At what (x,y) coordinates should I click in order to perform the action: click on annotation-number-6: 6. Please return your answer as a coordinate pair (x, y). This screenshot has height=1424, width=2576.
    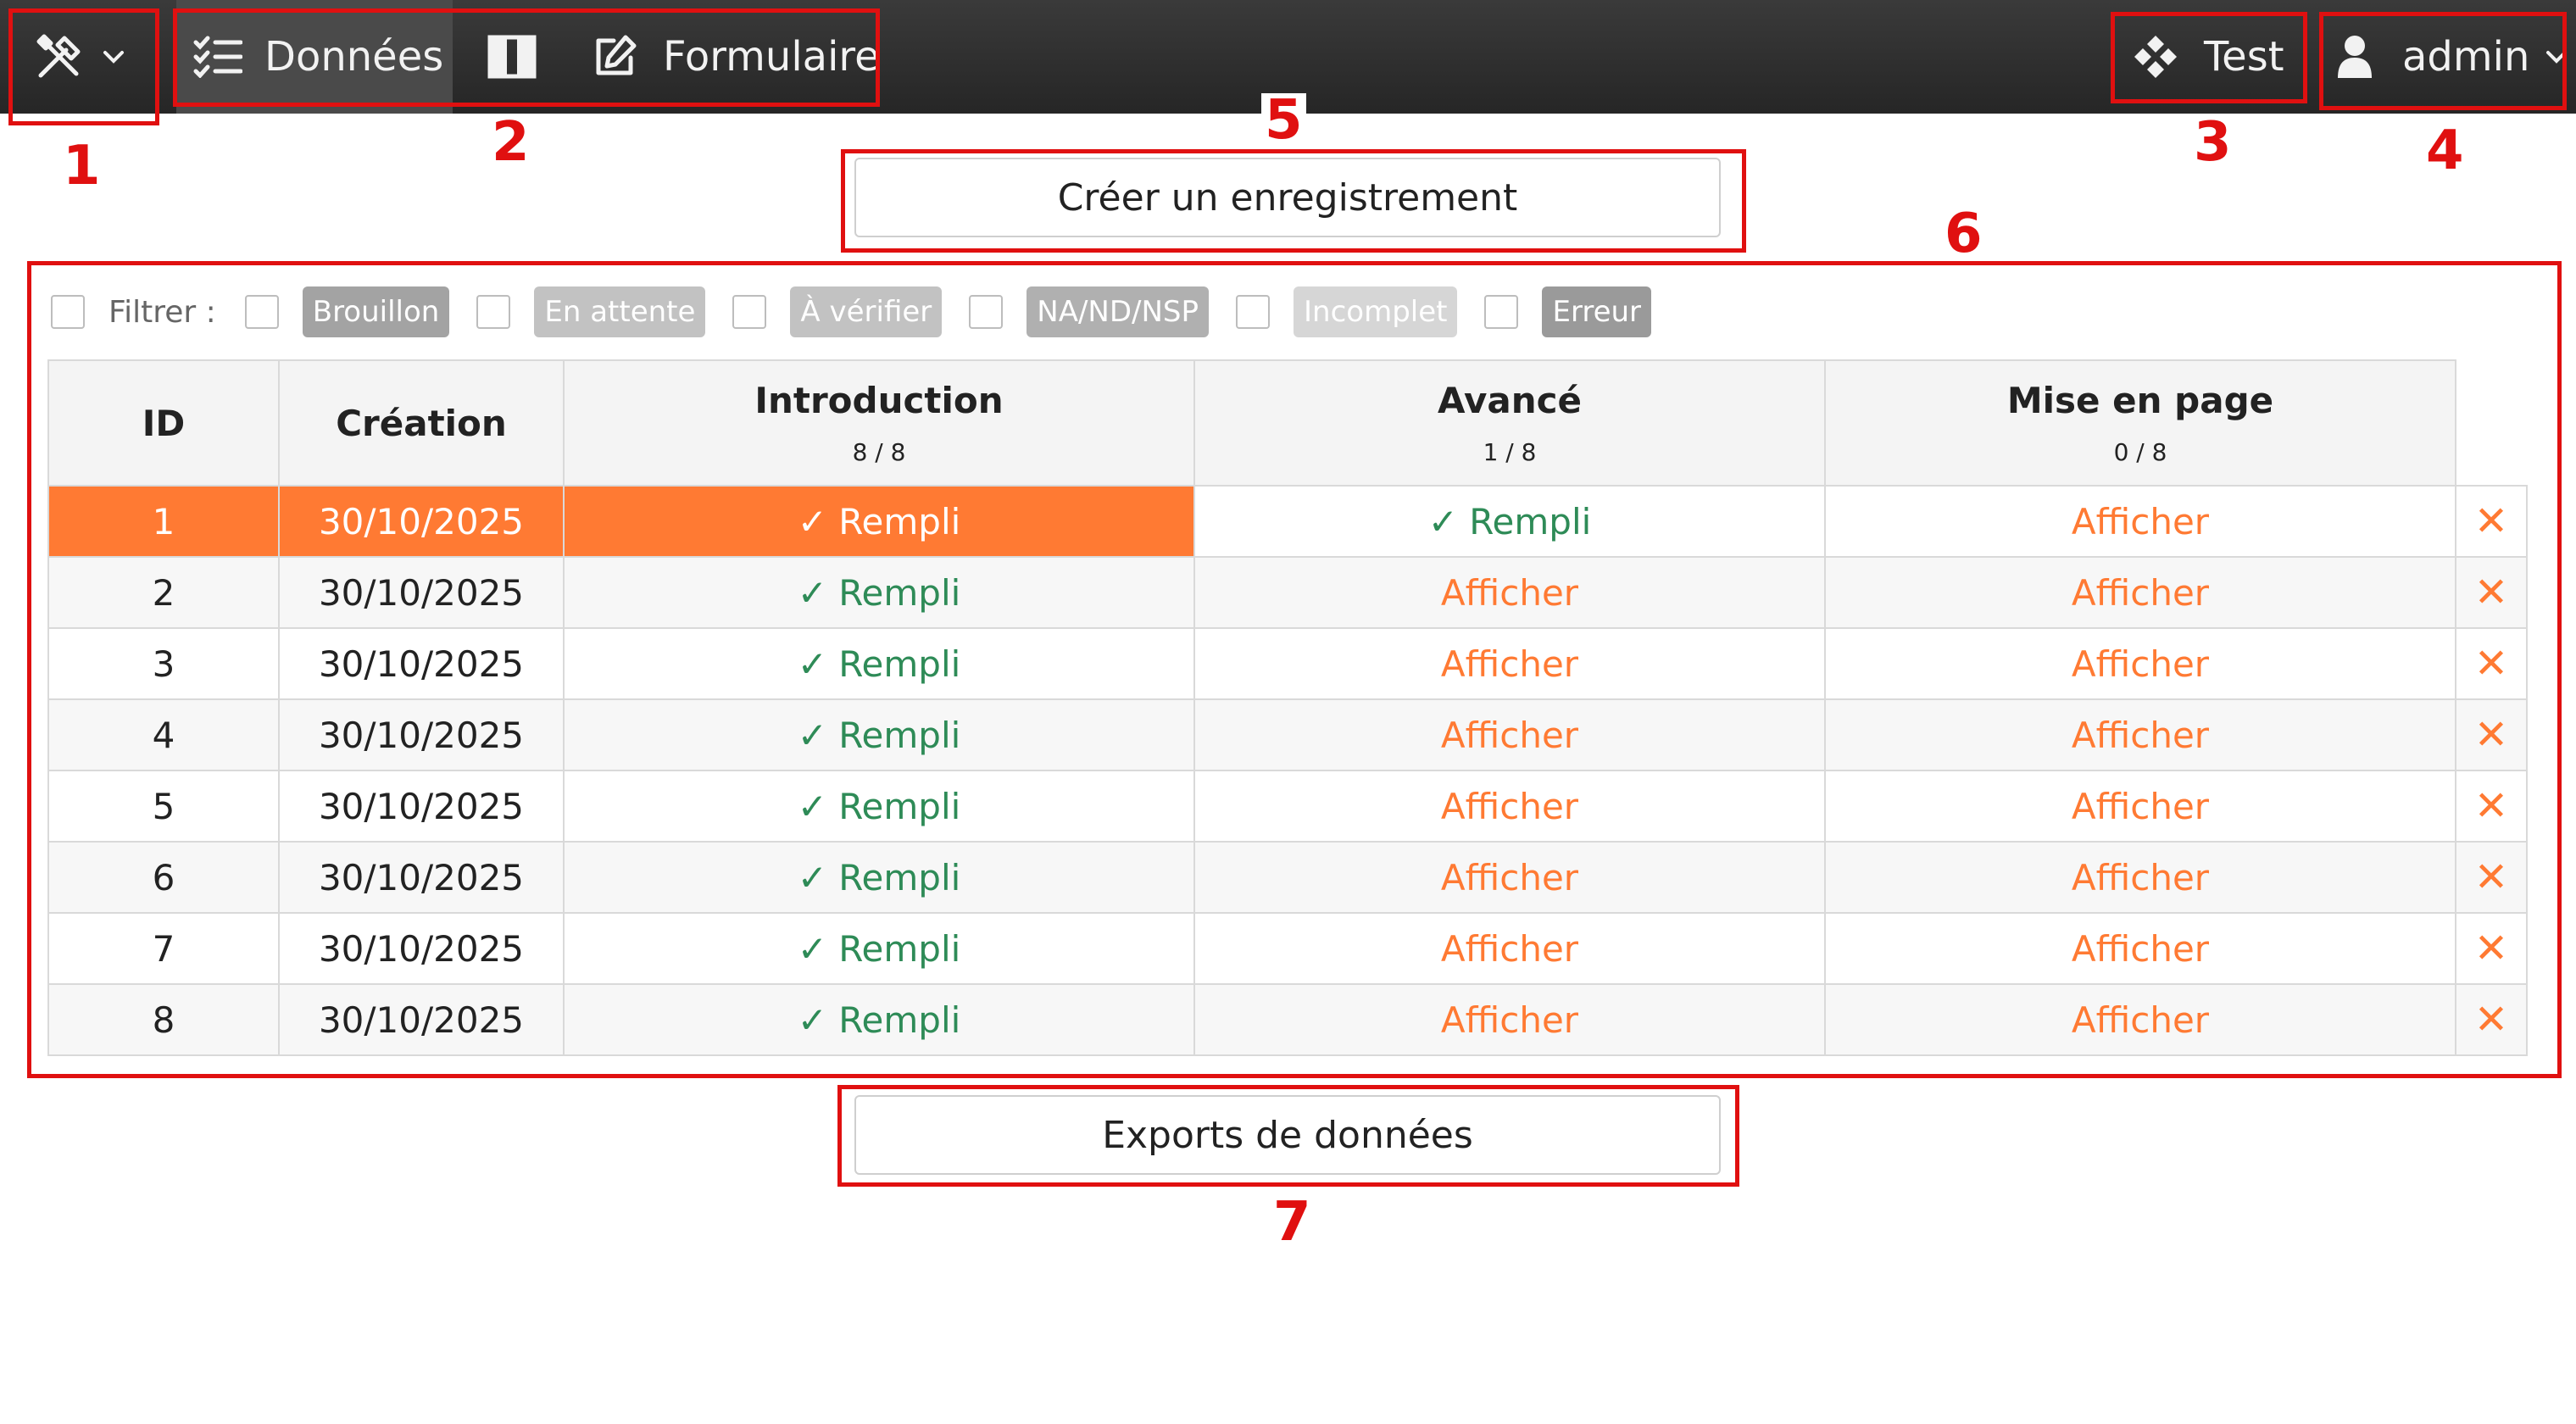
    Looking at the image, I should click on (1964, 234).